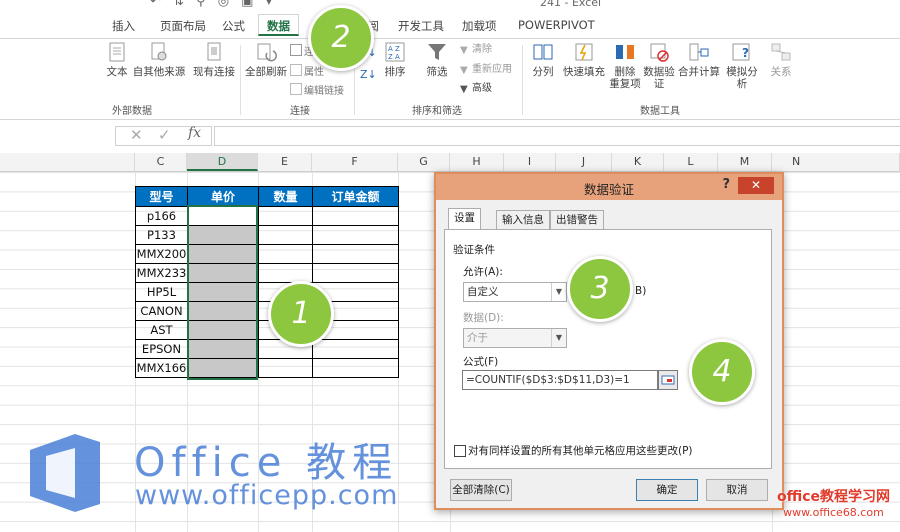  Describe the element at coordinates (742, 65) in the screenshot. I see `what-if-analysis-button: ? 模拟分析` at that location.